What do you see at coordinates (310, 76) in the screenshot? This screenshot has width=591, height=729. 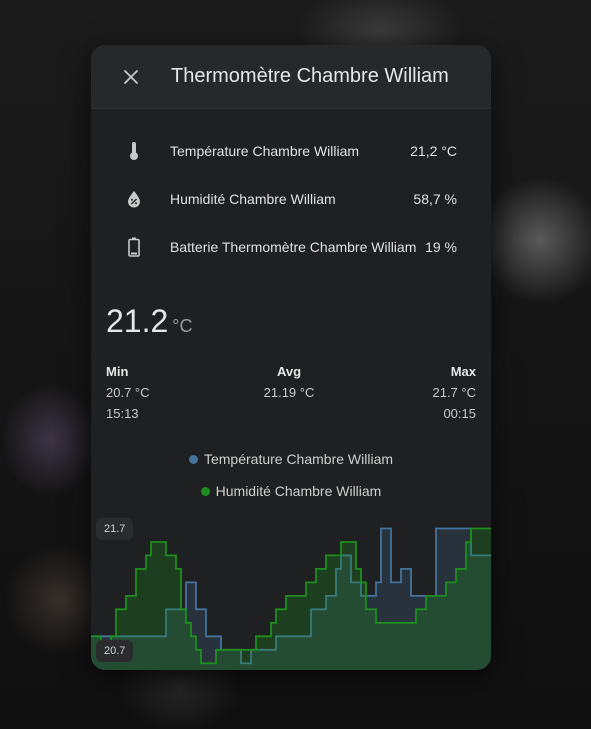 I see `dialog-title: Thermomètre Chambre William` at bounding box center [310, 76].